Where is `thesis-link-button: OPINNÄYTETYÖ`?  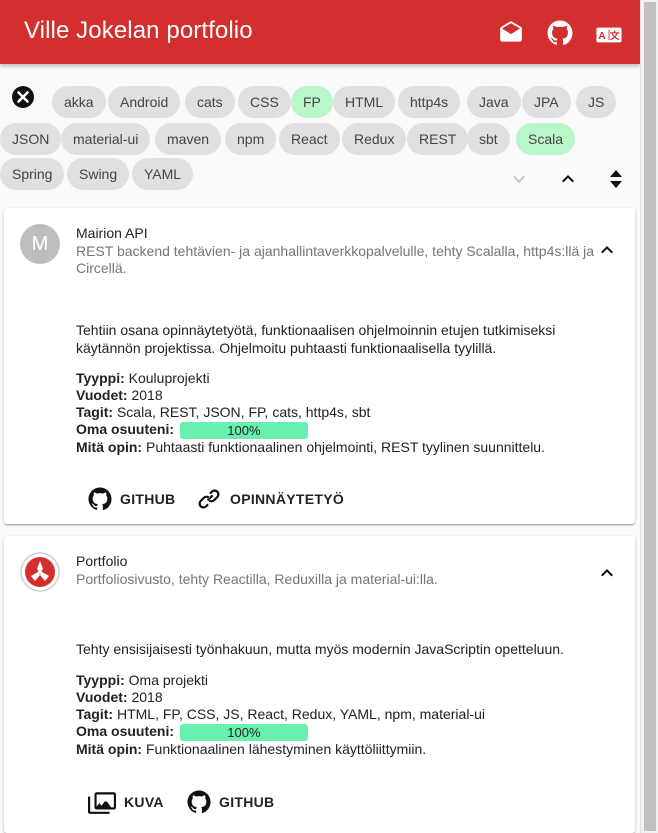 thesis-link-button: OPINNÄYTETYÖ is located at coordinates (270, 499).